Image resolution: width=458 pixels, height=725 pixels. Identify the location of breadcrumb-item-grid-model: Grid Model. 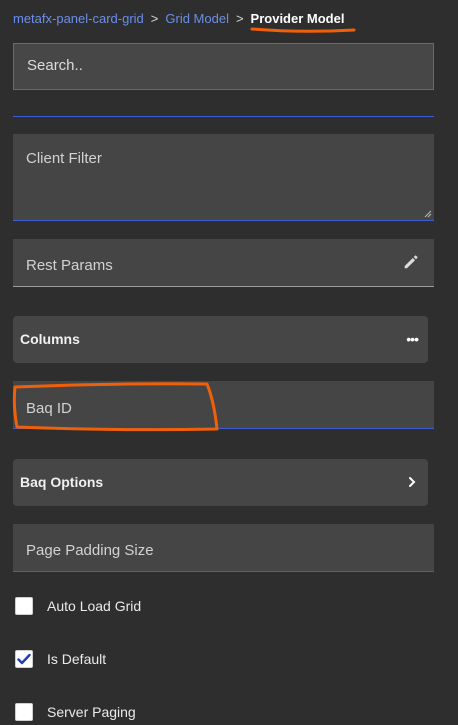
(197, 18).